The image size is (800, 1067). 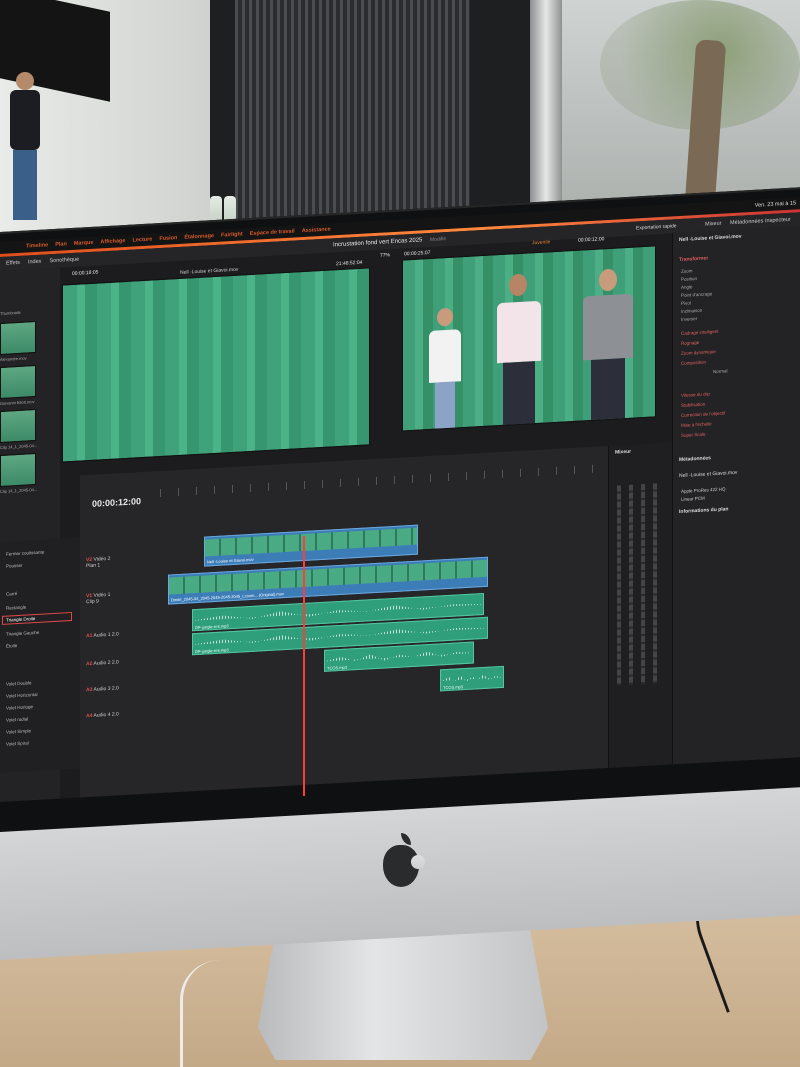 I want to click on video-clip-v2: Nell -Louise et Giavoi.mov, so click(x=311, y=545).